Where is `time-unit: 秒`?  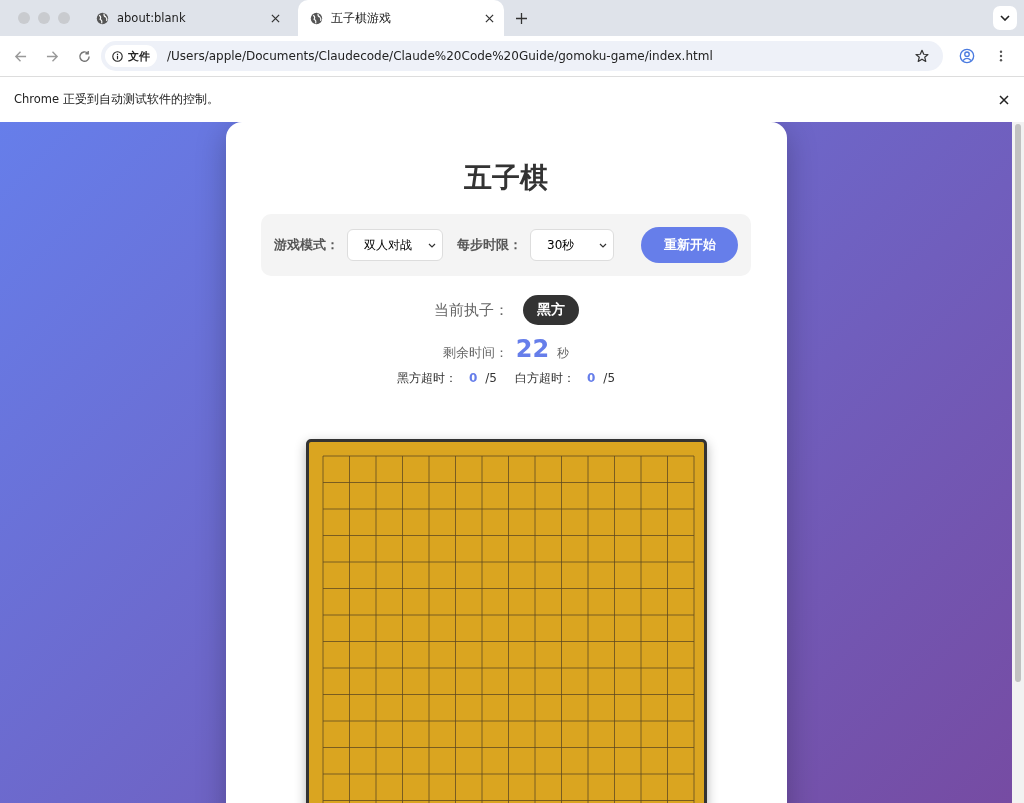
time-unit: 秒 is located at coordinates (563, 353).